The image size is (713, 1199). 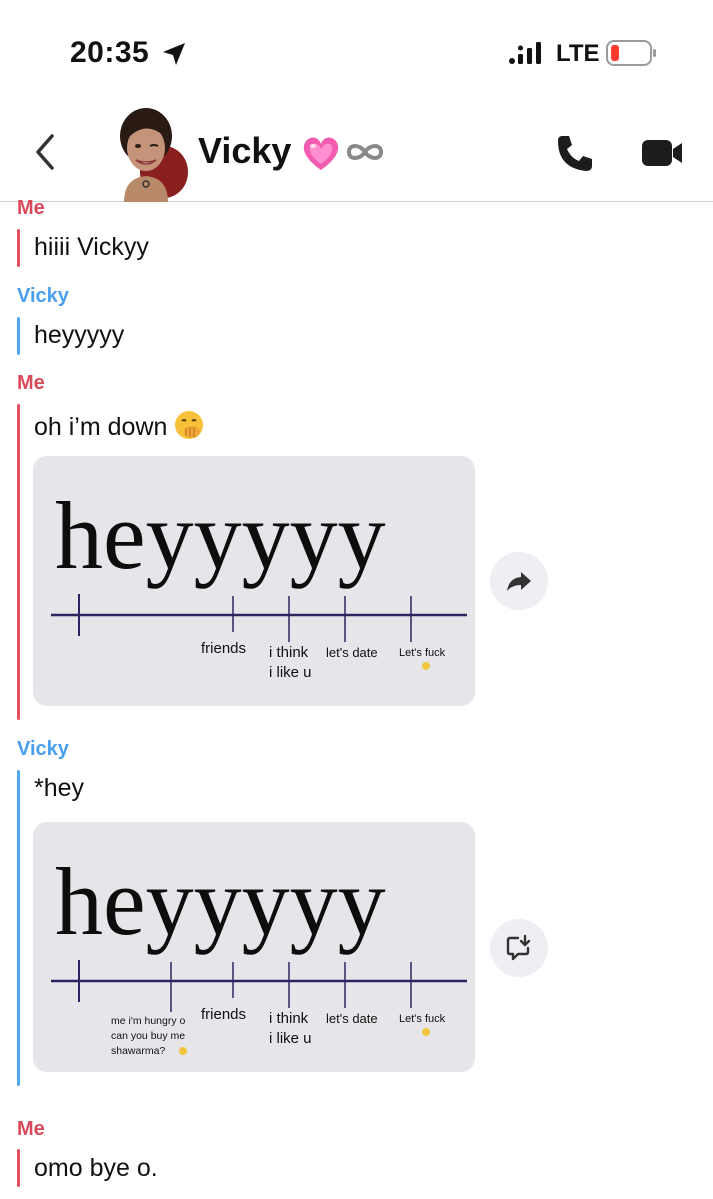 What do you see at coordinates (110, 52) in the screenshot?
I see `clock: 20:35` at bounding box center [110, 52].